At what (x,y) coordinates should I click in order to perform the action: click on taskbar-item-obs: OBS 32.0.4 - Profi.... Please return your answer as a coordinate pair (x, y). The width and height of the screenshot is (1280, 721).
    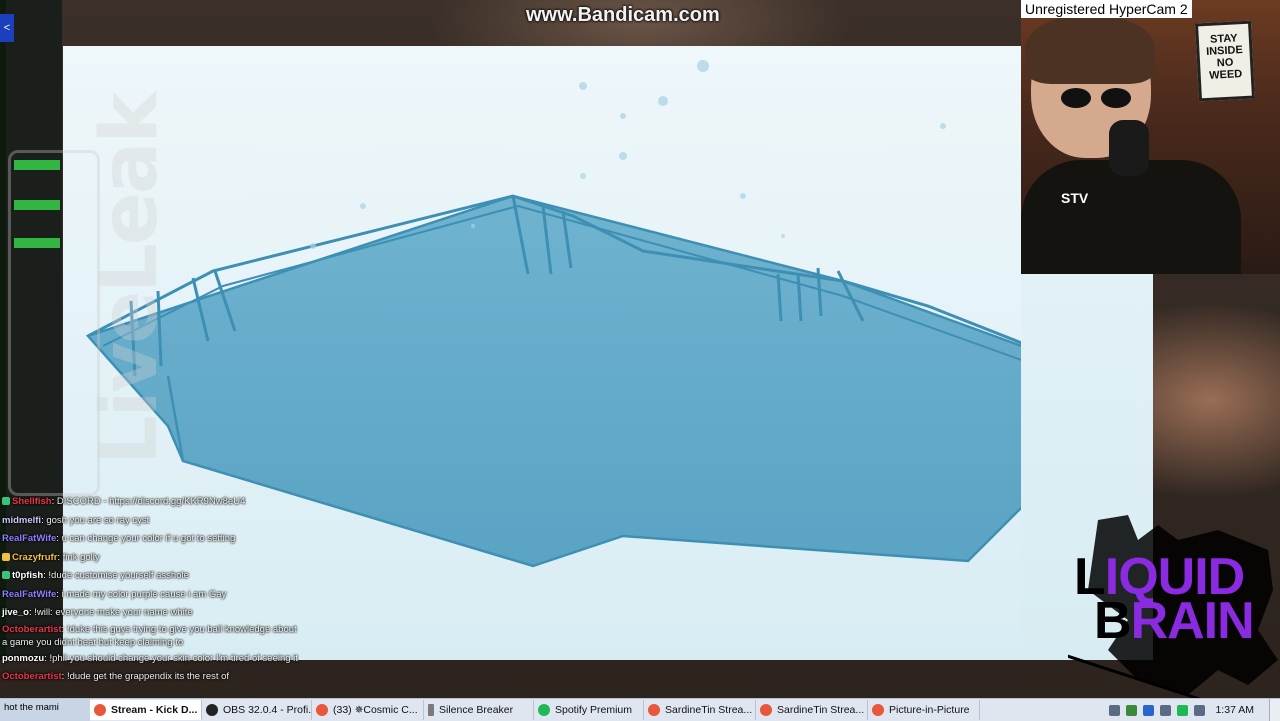
    Looking at the image, I should click on (257, 710).